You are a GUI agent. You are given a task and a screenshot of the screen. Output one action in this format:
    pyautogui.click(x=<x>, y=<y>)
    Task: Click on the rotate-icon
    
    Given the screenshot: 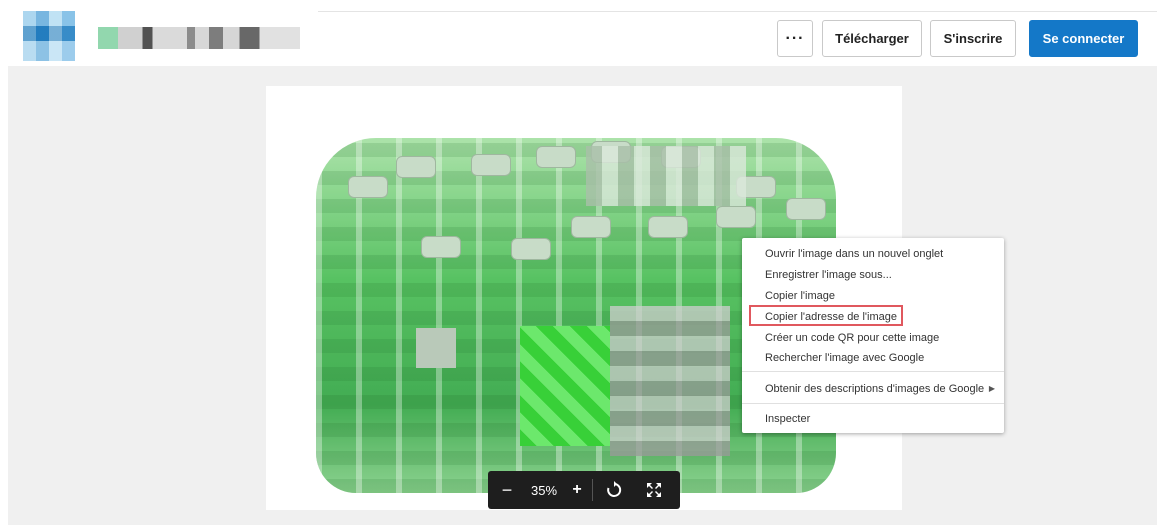 What is the action you would take?
    pyautogui.click(x=614, y=490)
    